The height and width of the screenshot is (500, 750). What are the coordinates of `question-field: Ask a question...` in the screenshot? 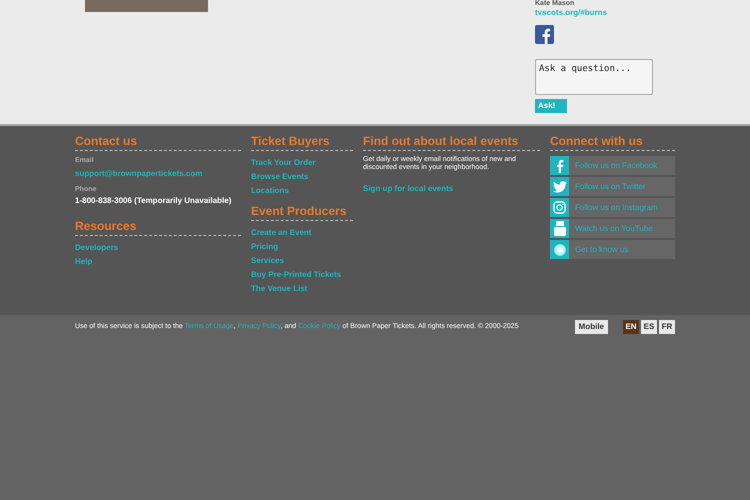 It's located at (594, 77).